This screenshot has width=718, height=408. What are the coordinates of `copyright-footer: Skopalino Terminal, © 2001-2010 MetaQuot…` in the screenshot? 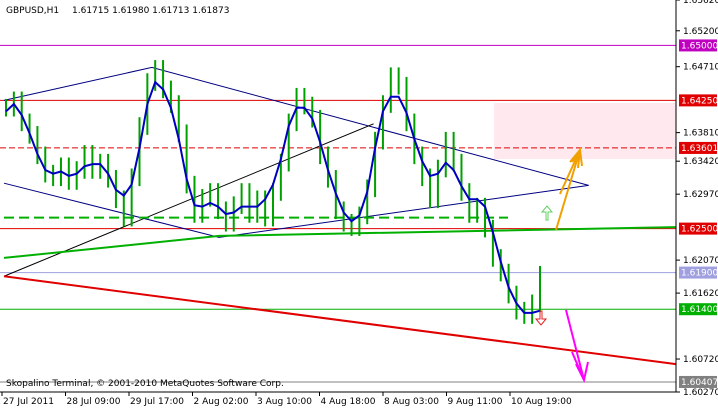 It's located at (145, 384).